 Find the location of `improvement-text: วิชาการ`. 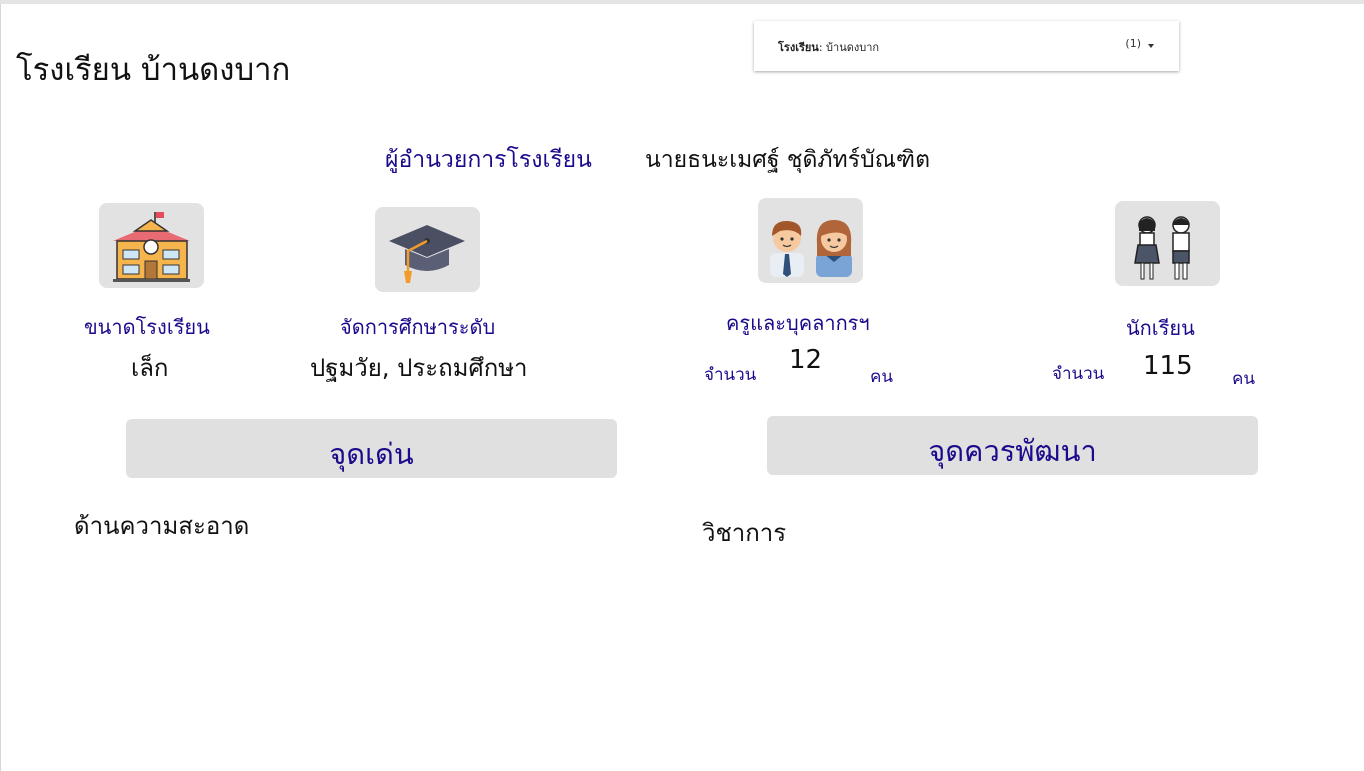

improvement-text: วิชาการ is located at coordinates (744, 533).